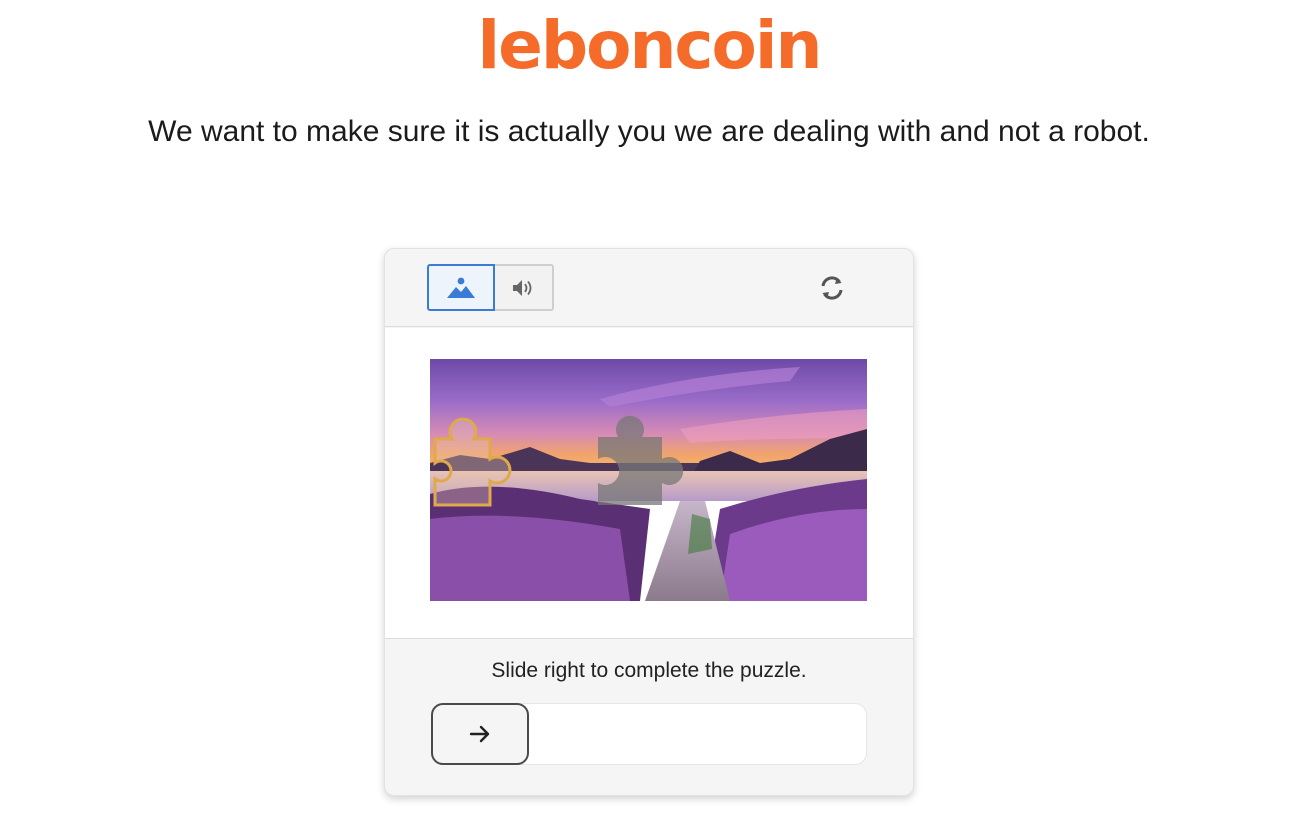  I want to click on slider-instruction: Slide right to complete the puzzle., so click(649, 670).